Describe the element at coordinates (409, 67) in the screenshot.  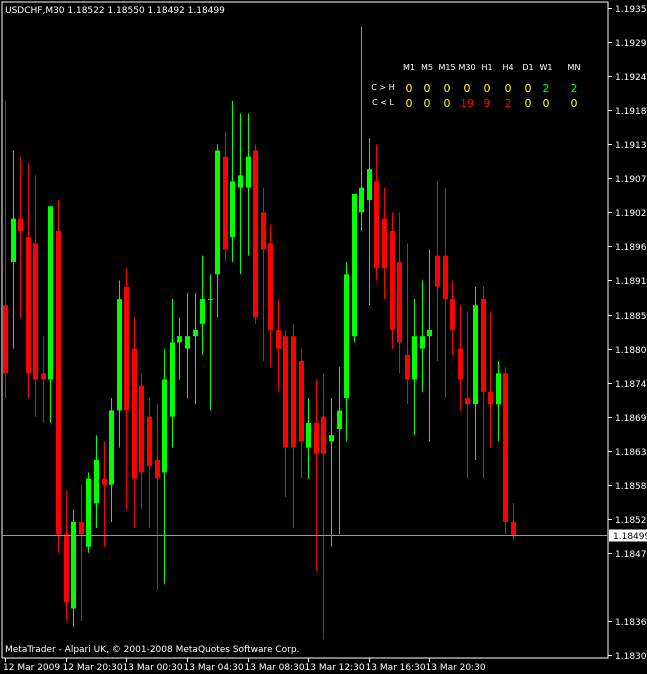
I see `timeframe-label: M1` at that location.